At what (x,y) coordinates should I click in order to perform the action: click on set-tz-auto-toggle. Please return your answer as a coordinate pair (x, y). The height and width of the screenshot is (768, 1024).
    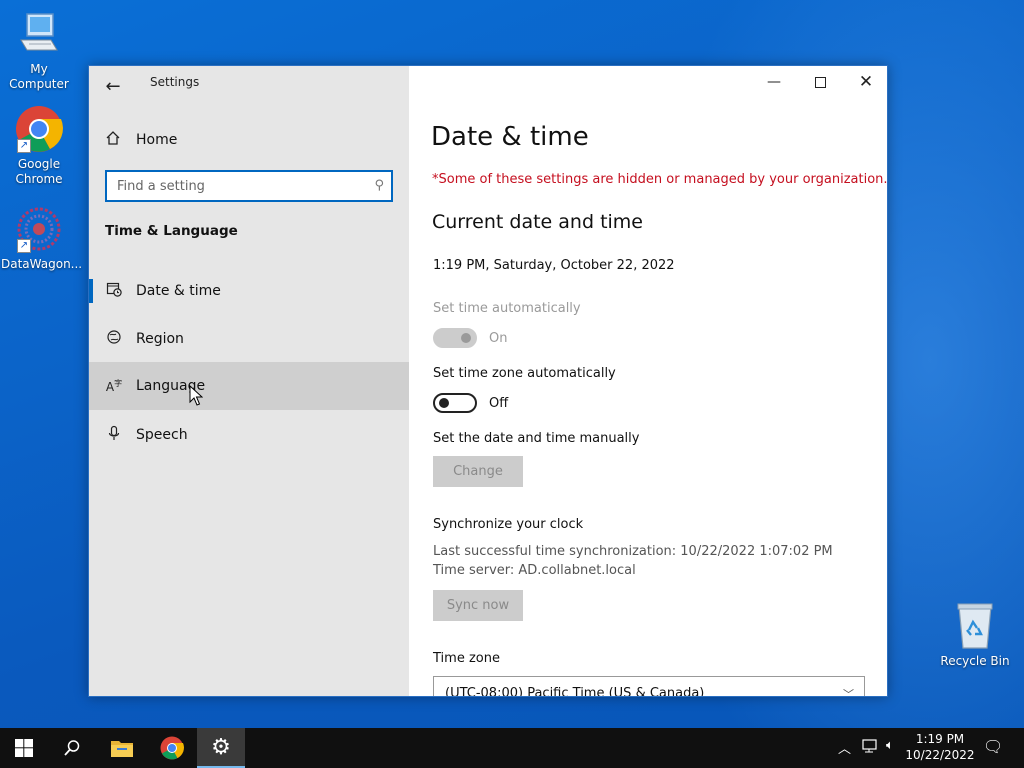
    Looking at the image, I should click on (455, 403).